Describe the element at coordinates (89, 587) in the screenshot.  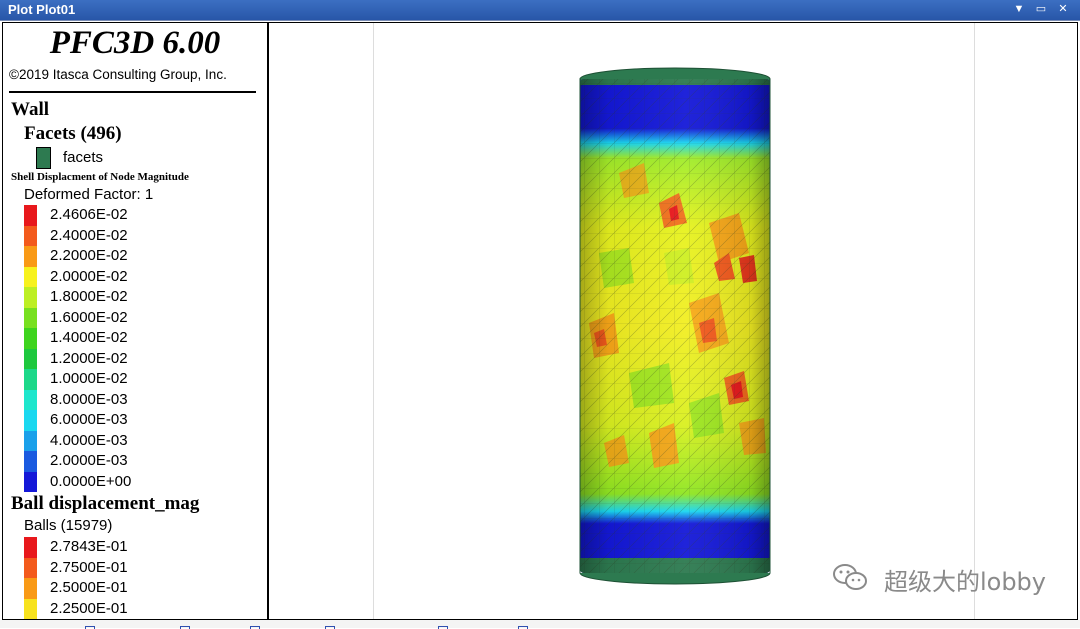
I see `ball-scale-label: 2.5000E-01` at that location.